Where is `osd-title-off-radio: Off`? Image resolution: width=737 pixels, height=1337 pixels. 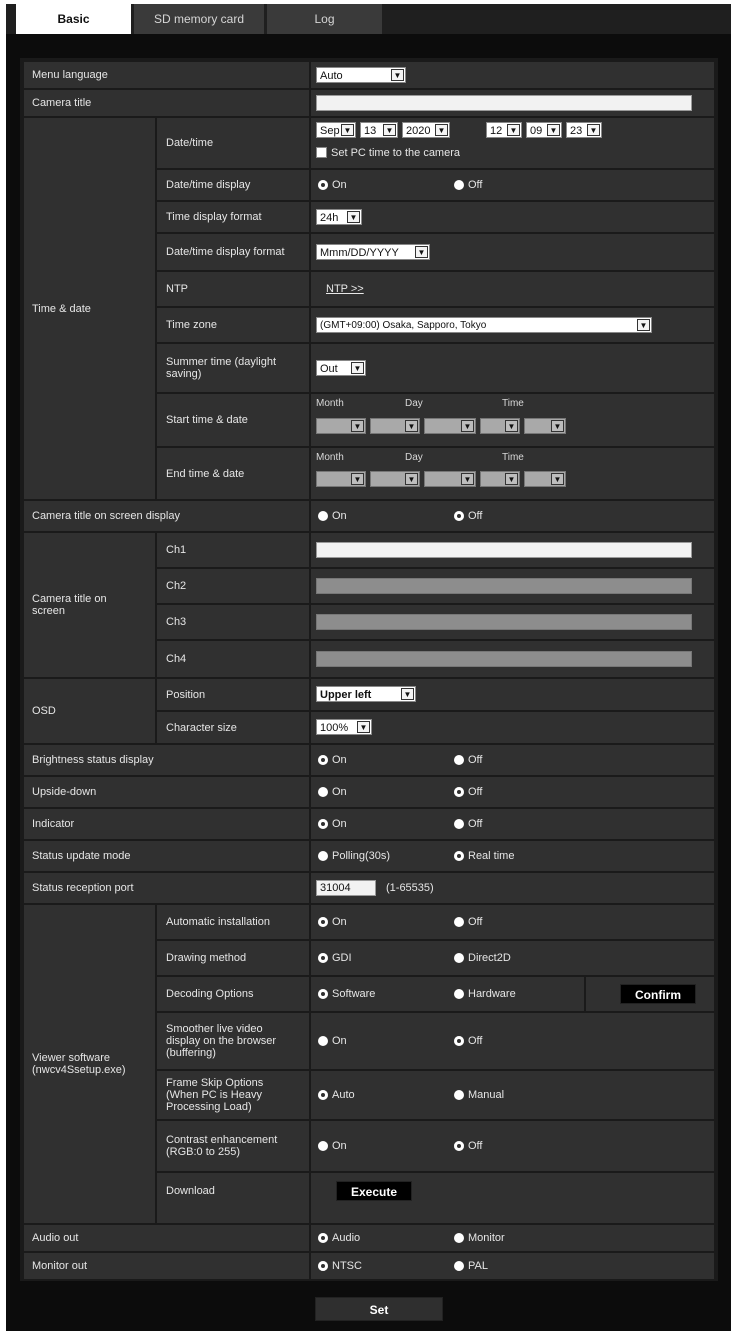
osd-title-off-radio: Off is located at coordinates (468, 516).